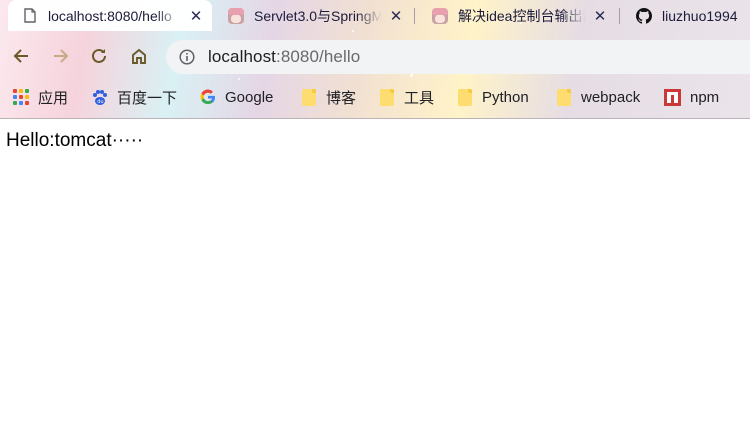 The image size is (750, 437). I want to click on page-icon, so click(30, 16).